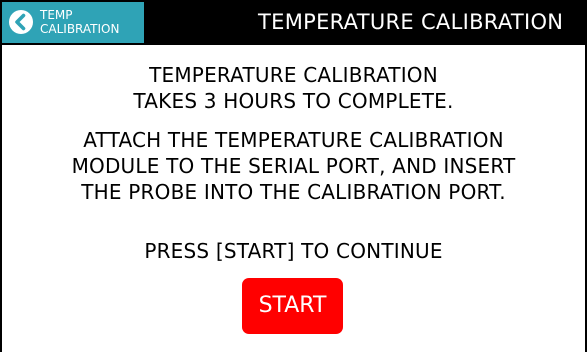 This screenshot has width=587, height=352. What do you see at coordinates (292, 306) in the screenshot?
I see `start-button: START` at bounding box center [292, 306].